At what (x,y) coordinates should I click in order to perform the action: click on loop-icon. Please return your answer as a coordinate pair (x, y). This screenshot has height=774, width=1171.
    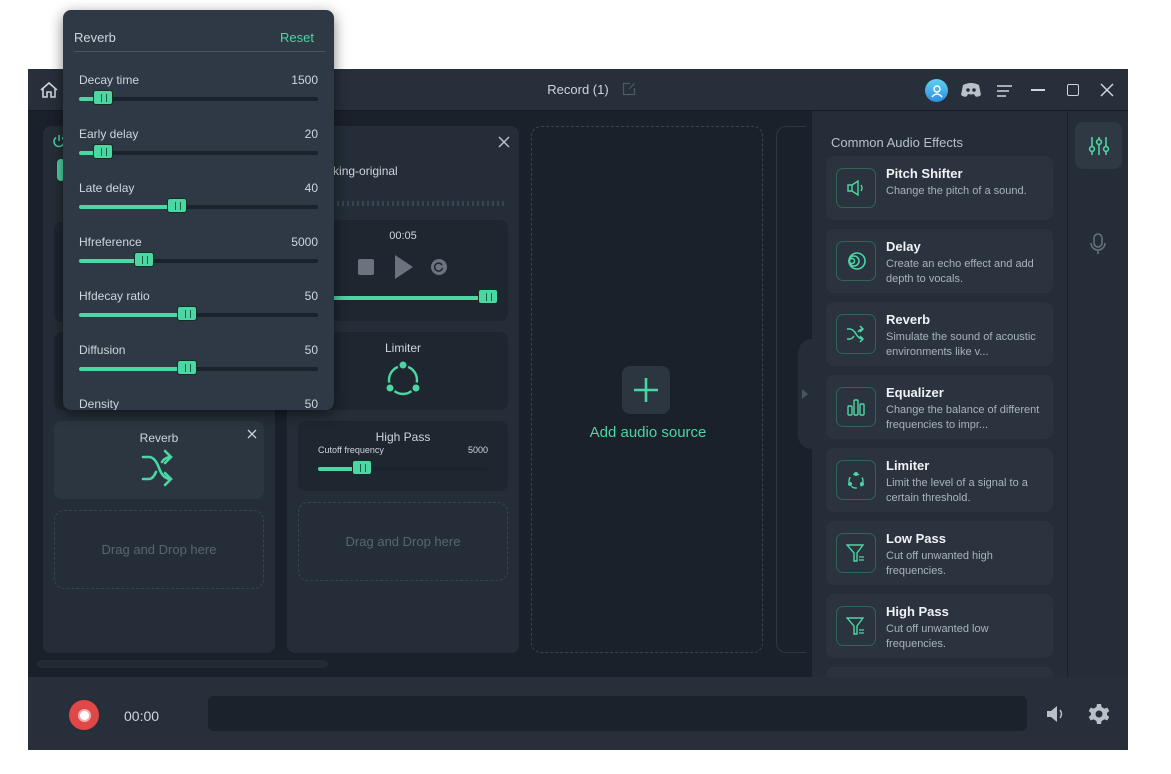
    Looking at the image, I should click on (439, 267).